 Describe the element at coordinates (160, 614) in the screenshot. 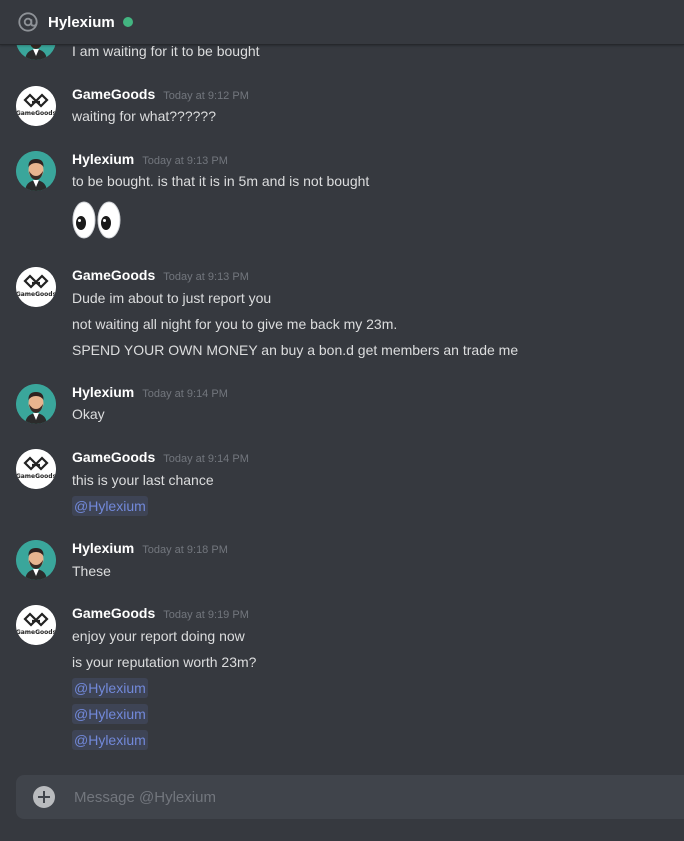

I see `message-header: GameGoods Today at 9:19 PM` at that location.